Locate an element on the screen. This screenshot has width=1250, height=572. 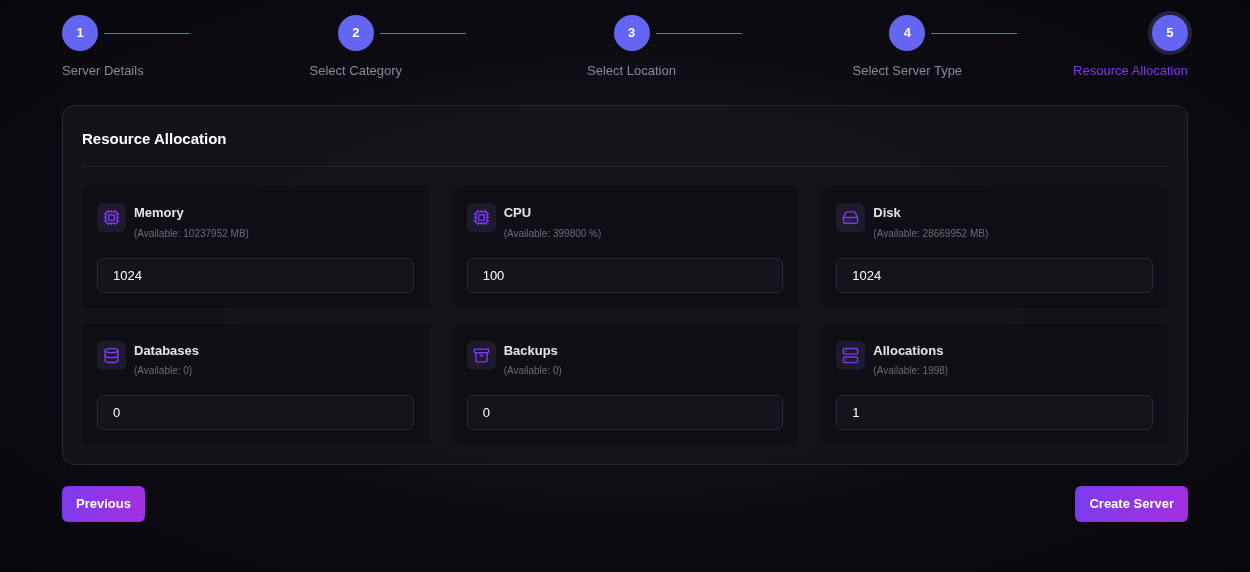
hard-drive-icon is located at coordinates (851, 217).